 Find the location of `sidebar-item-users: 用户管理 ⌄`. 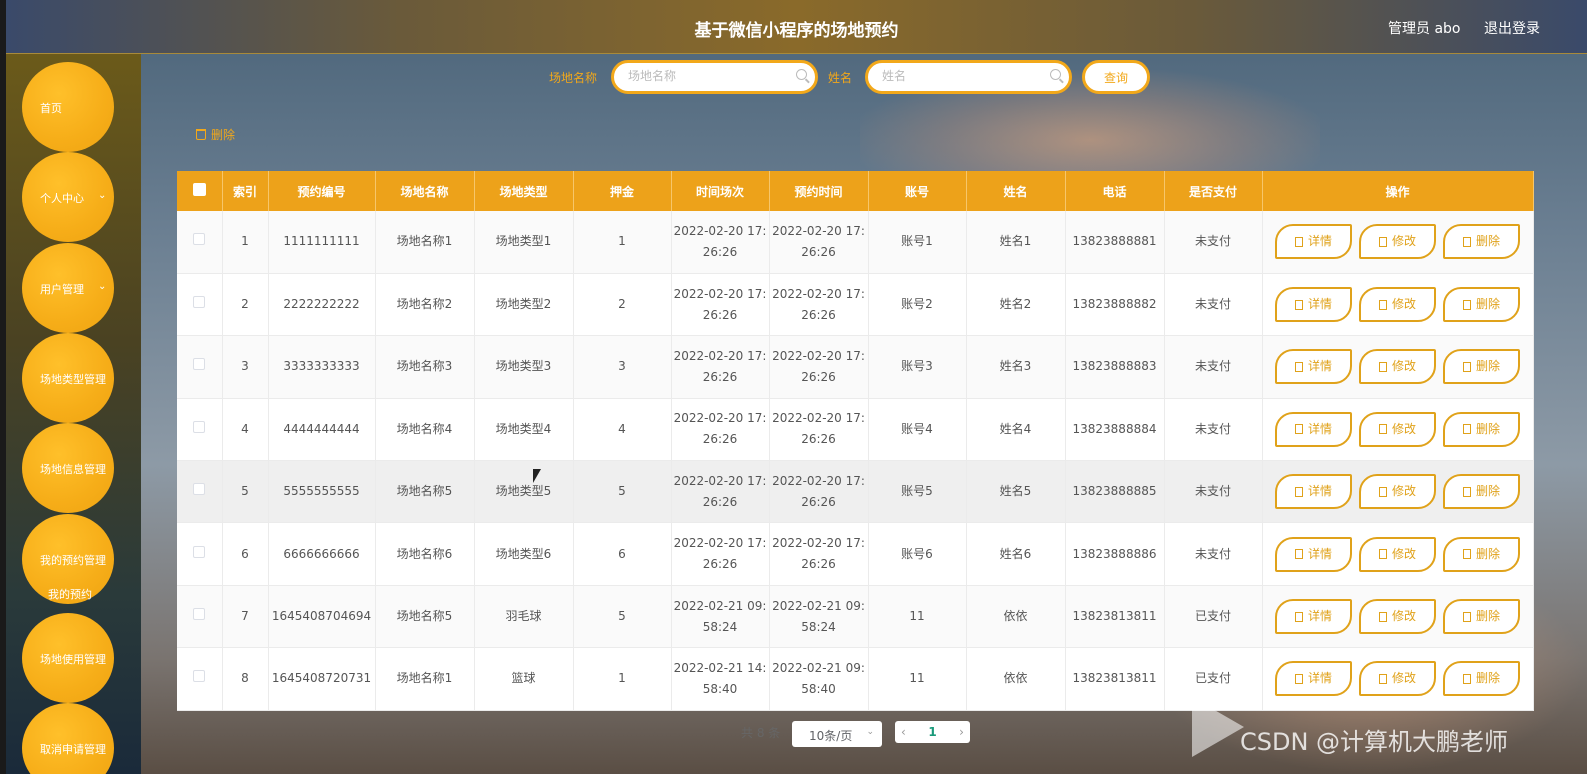

sidebar-item-users: 用户管理 ⌄ is located at coordinates (68, 288).